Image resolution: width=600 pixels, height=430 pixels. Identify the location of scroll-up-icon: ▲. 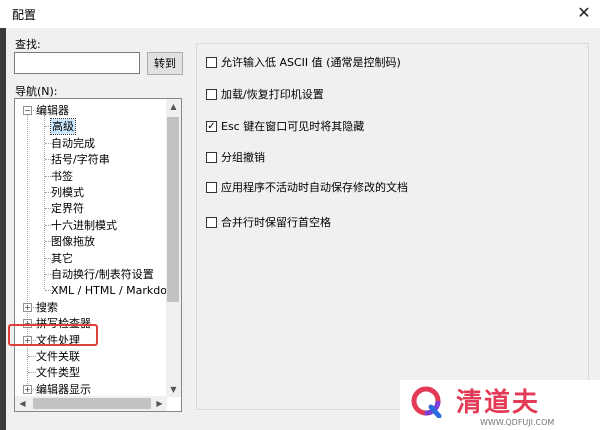
(173, 106).